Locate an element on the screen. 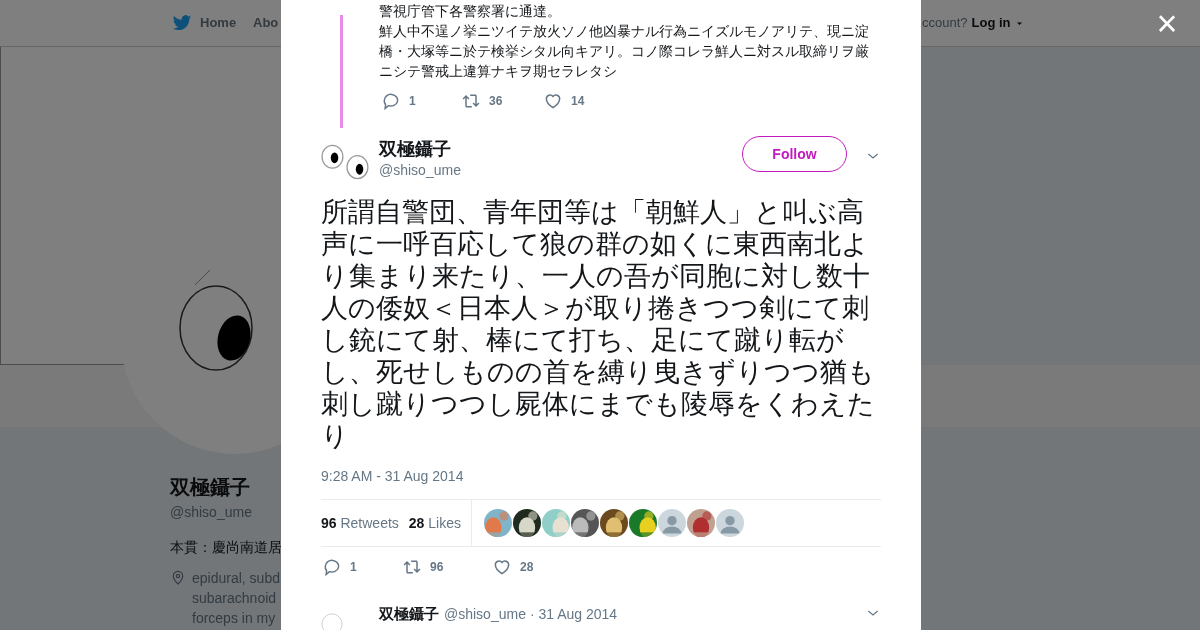 This screenshot has height=630, width=1200. retweet-count: 36 is located at coordinates (496, 101).